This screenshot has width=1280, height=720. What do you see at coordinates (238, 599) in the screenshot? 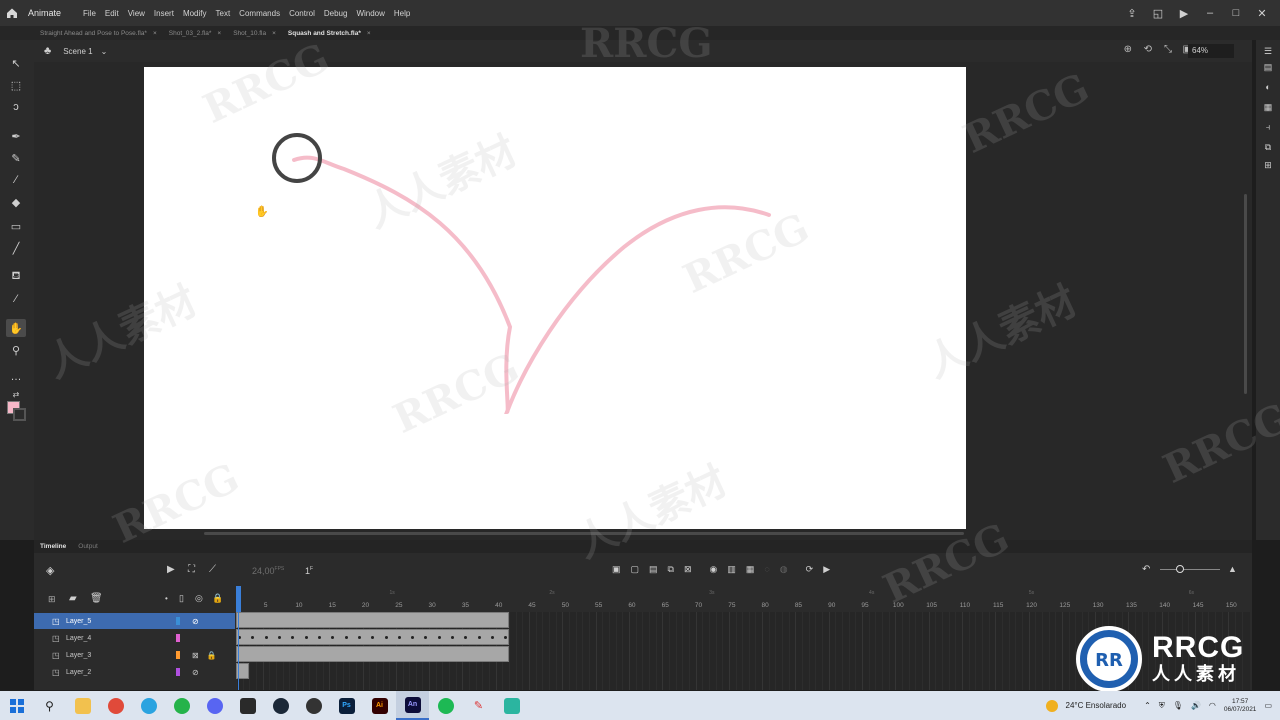
I see `playhead` at bounding box center [238, 599].